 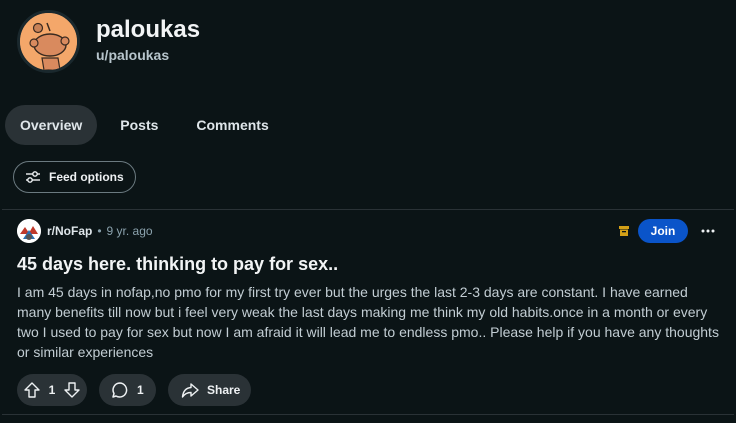 What do you see at coordinates (232, 125) in the screenshot?
I see `tab-comments: Comments` at bounding box center [232, 125].